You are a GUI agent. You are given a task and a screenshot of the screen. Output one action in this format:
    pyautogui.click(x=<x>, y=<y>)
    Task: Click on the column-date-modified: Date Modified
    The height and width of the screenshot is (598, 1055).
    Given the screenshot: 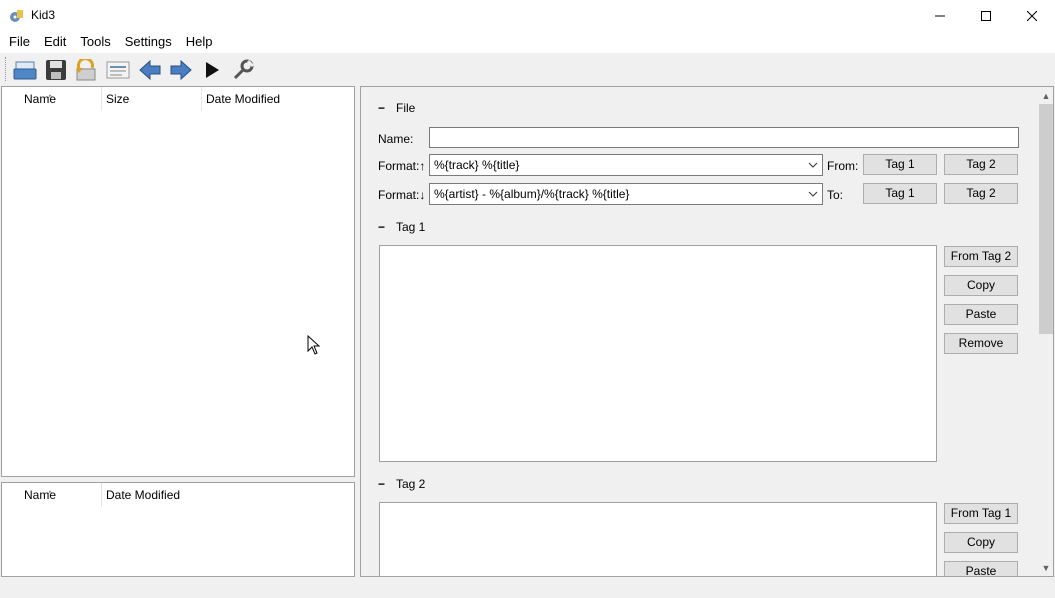 What is the action you would take?
    pyautogui.click(x=278, y=99)
    